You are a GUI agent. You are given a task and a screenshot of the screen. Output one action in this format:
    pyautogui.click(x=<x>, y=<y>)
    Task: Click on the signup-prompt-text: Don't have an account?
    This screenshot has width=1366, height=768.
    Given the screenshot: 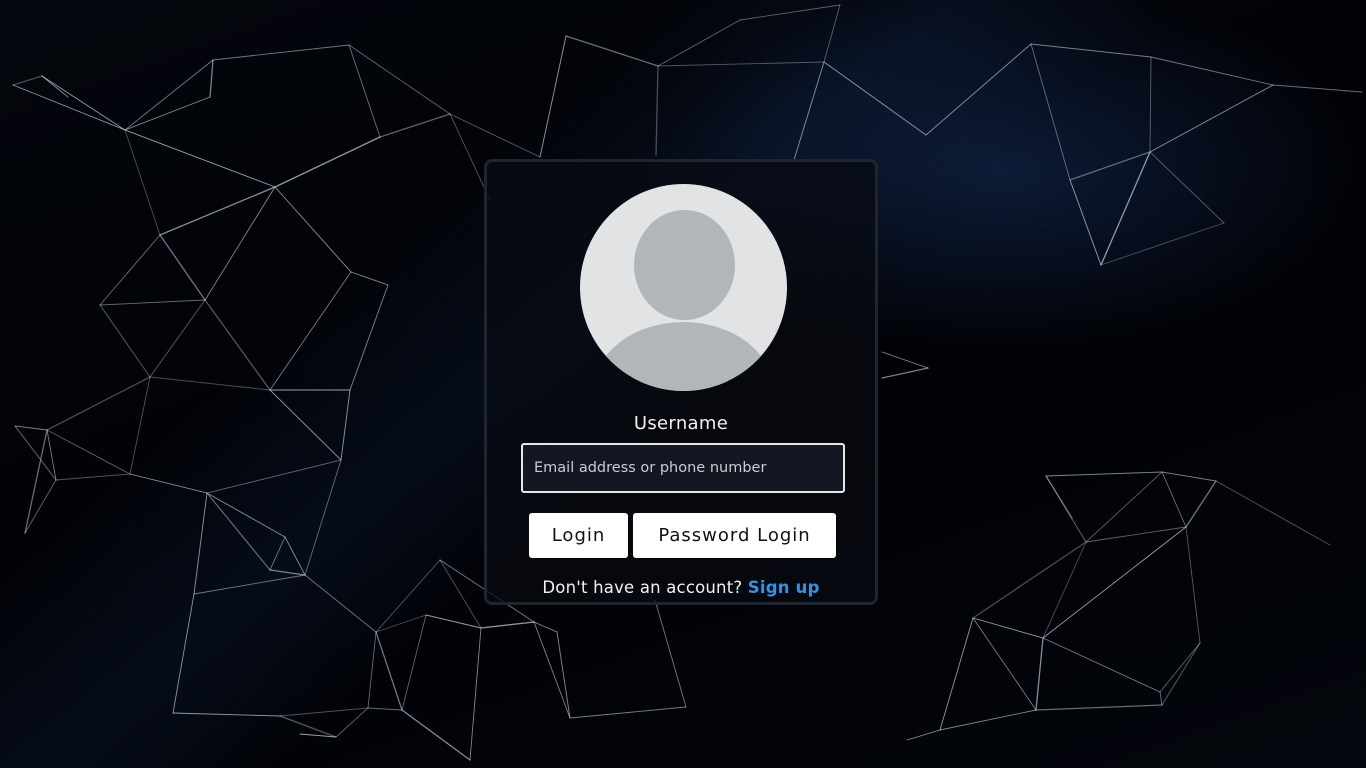 What is the action you would take?
    pyautogui.click(x=642, y=587)
    